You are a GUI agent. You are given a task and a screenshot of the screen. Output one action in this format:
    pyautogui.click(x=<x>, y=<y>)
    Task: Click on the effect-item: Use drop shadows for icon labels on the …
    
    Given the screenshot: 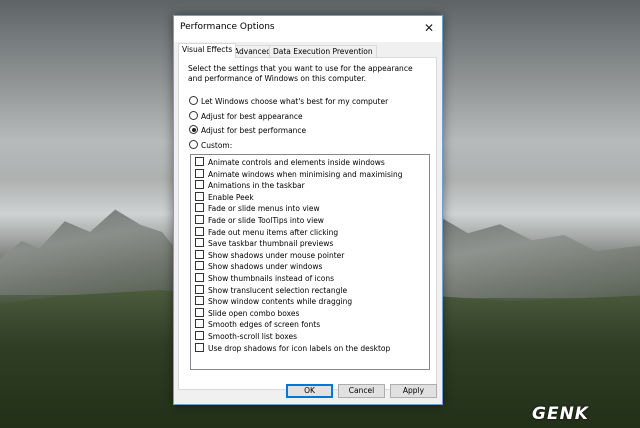 What is the action you would take?
    pyautogui.click(x=293, y=348)
    